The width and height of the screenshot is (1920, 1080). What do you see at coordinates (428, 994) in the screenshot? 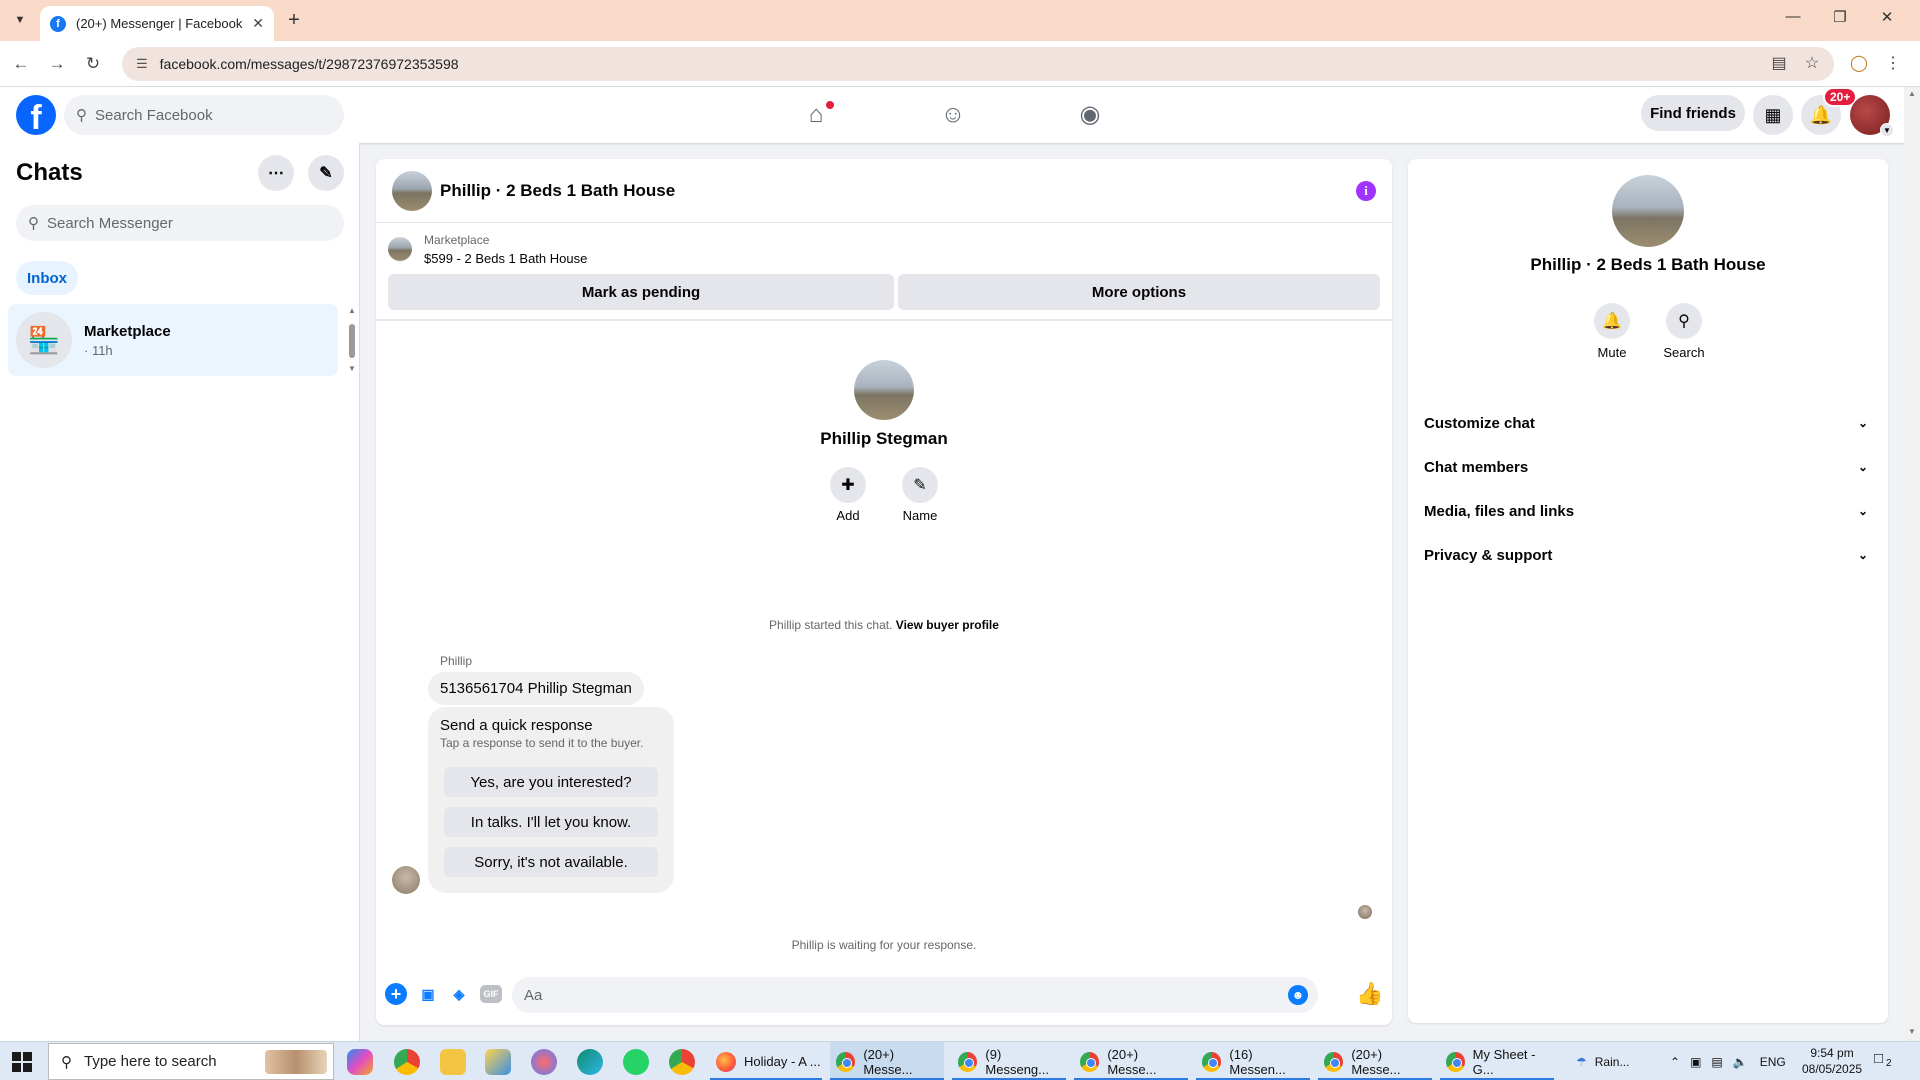
I see `photo-gallery-icon: ▣` at bounding box center [428, 994].